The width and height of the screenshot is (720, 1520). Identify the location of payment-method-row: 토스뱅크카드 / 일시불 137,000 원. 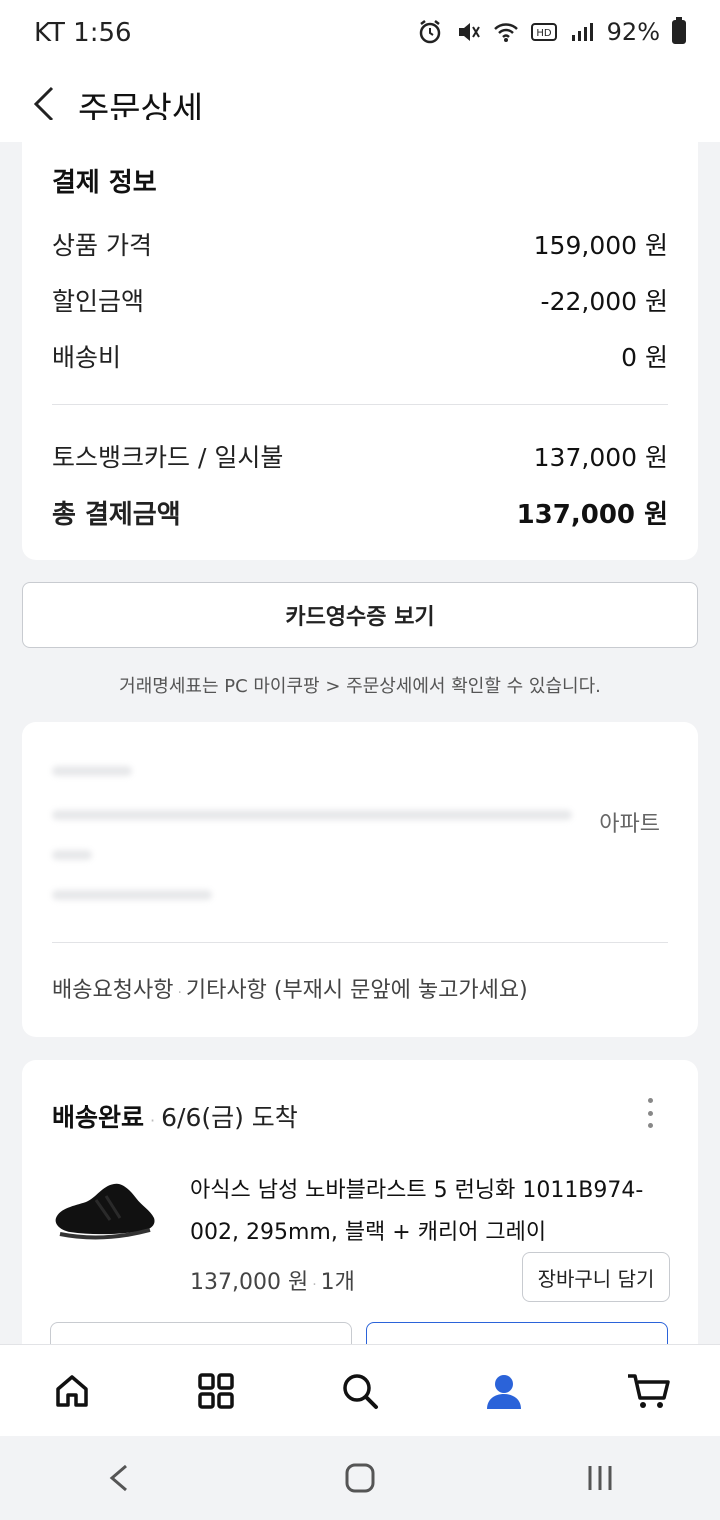
(360, 456).